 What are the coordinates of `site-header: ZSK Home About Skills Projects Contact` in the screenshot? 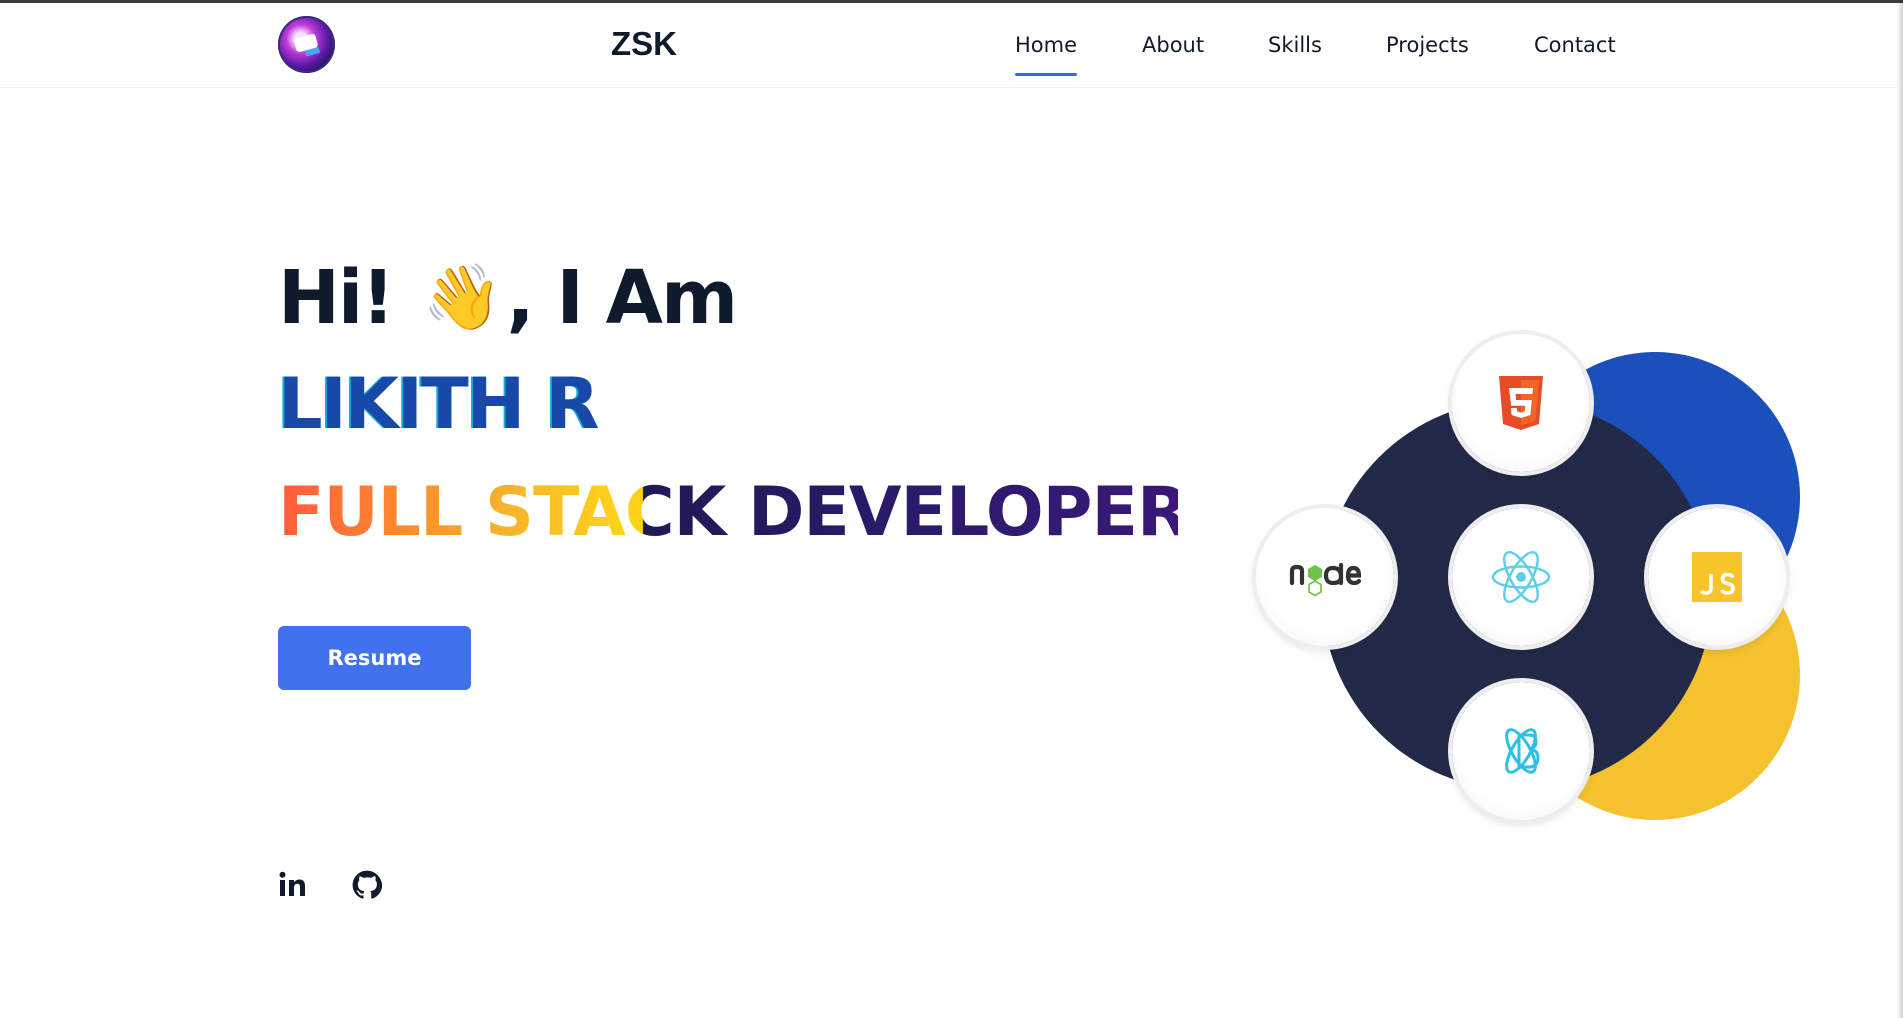 It's located at (948, 45).